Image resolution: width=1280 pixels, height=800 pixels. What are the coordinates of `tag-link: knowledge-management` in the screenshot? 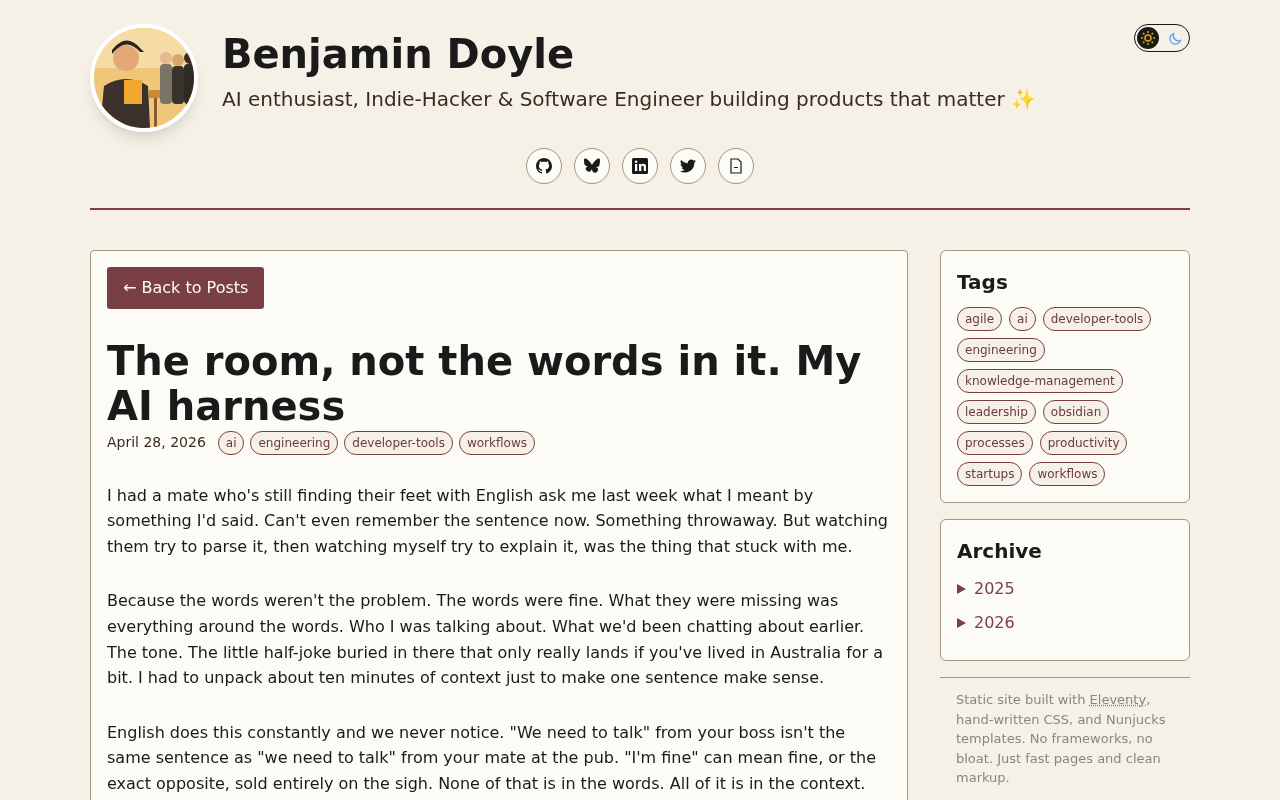 It's located at (1040, 381).